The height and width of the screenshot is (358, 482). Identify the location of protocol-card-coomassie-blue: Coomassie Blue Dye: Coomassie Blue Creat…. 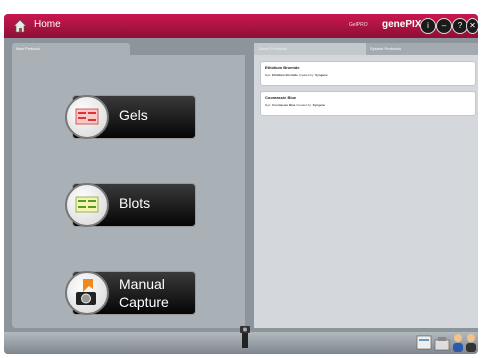
(368, 103).